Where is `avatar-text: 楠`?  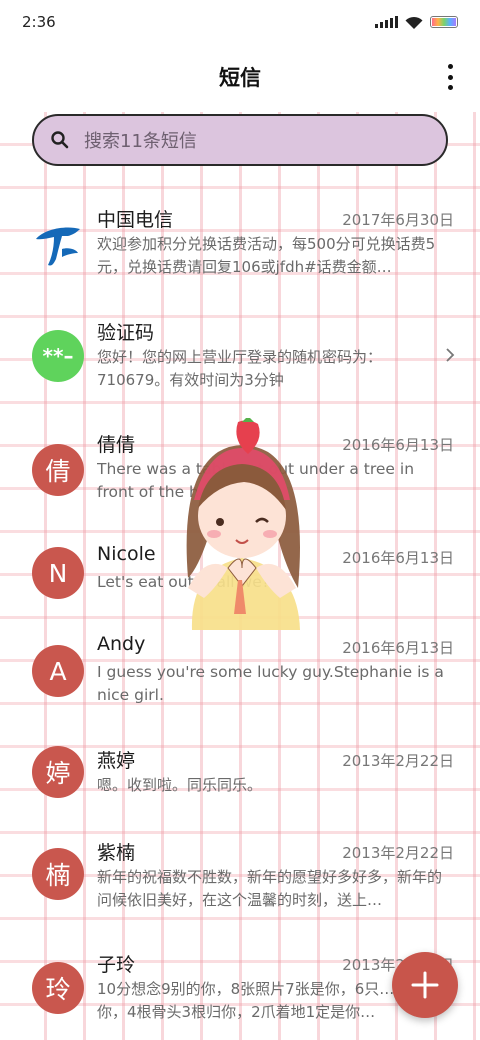 avatar-text: 楠 is located at coordinates (58, 875).